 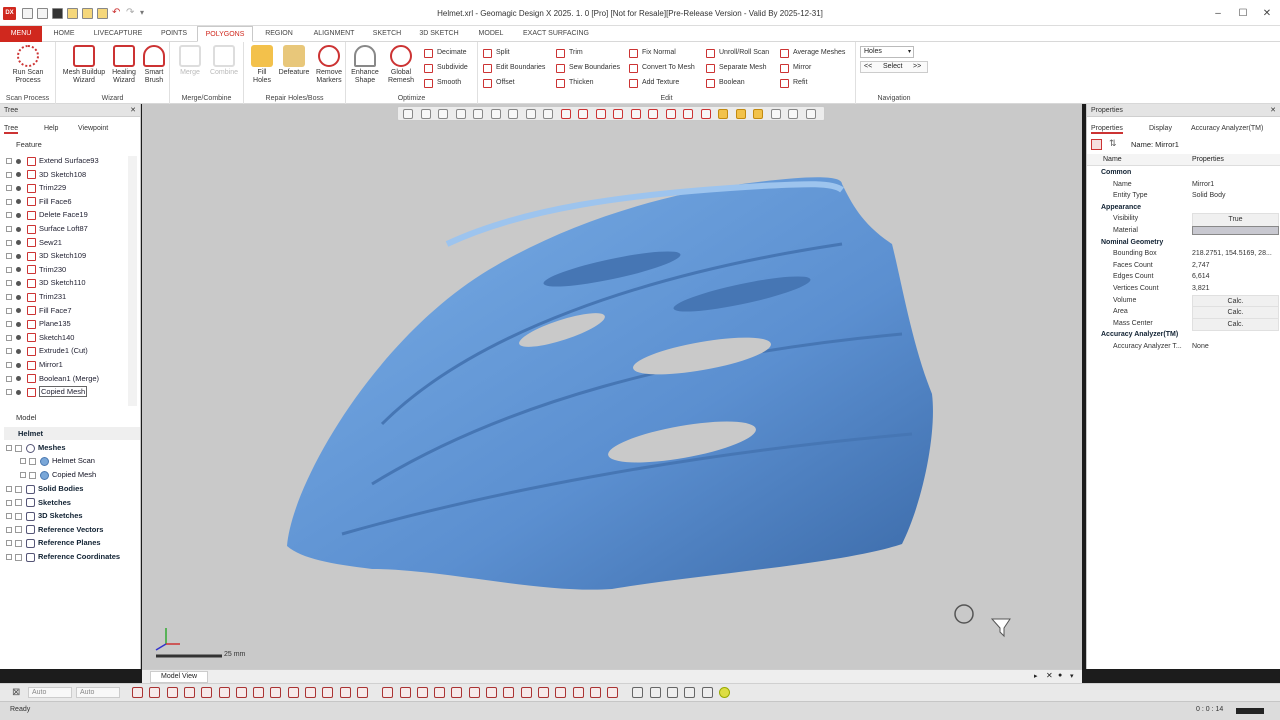 What do you see at coordinates (446, 68) in the screenshot?
I see `subdivide-button: Subdivide` at bounding box center [446, 68].